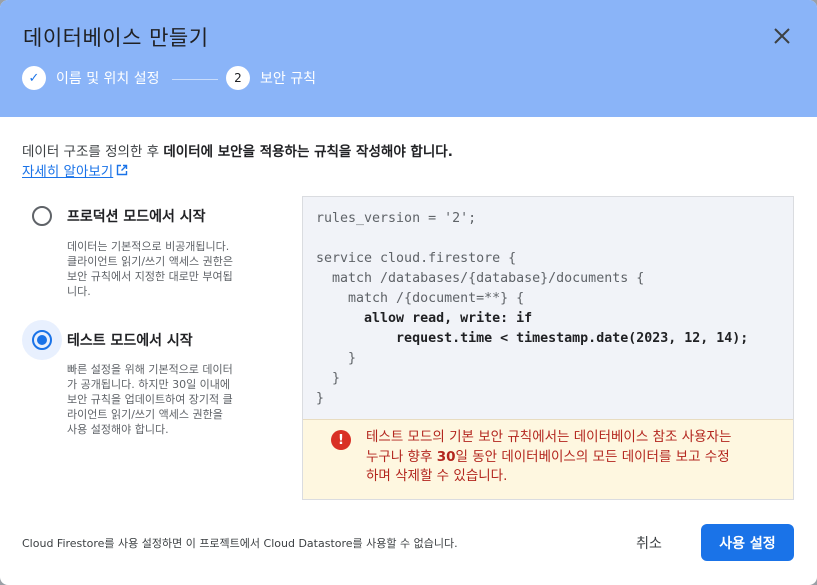  Describe the element at coordinates (238, 78) in the screenshot. I see `step-number: 2` at that location.